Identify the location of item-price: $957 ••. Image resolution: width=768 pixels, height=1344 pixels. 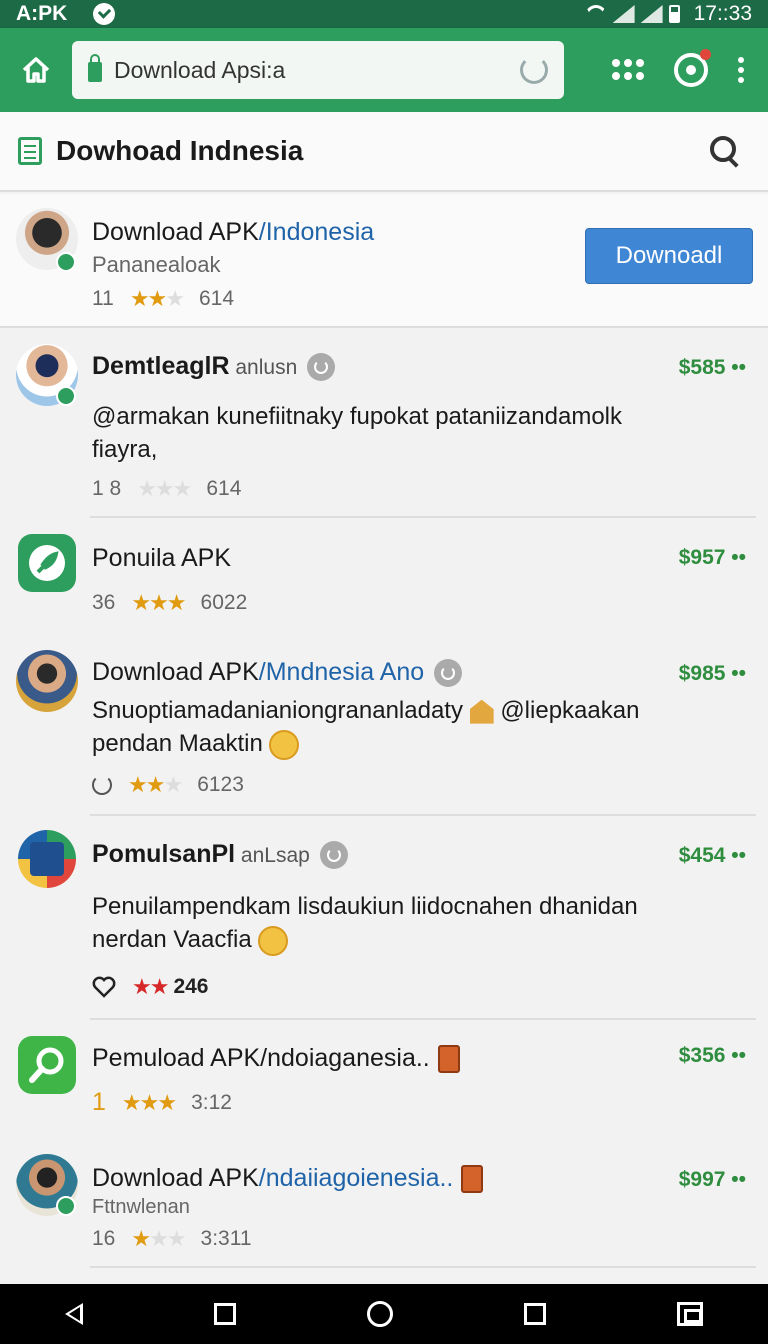
(712, 557).